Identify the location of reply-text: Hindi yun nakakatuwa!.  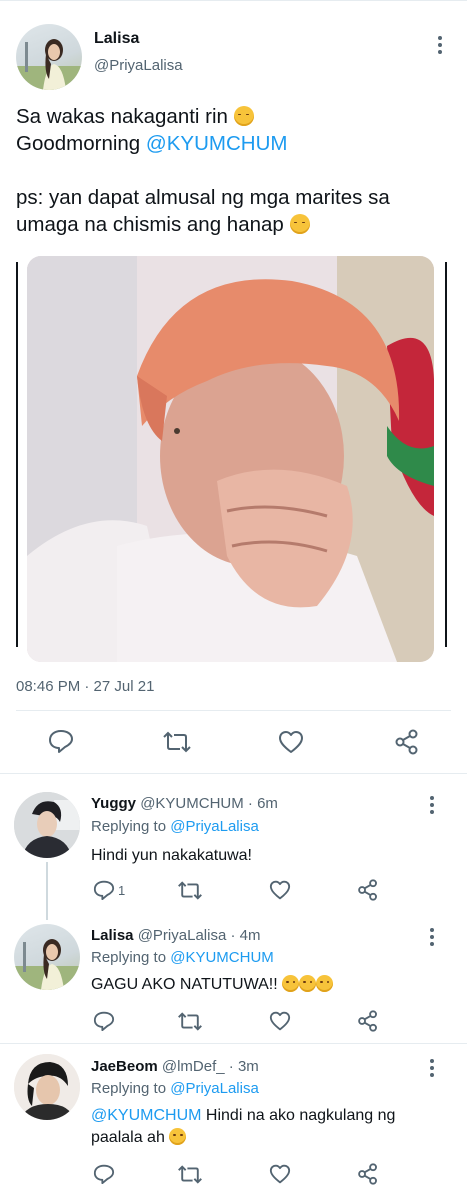
(171, 855).